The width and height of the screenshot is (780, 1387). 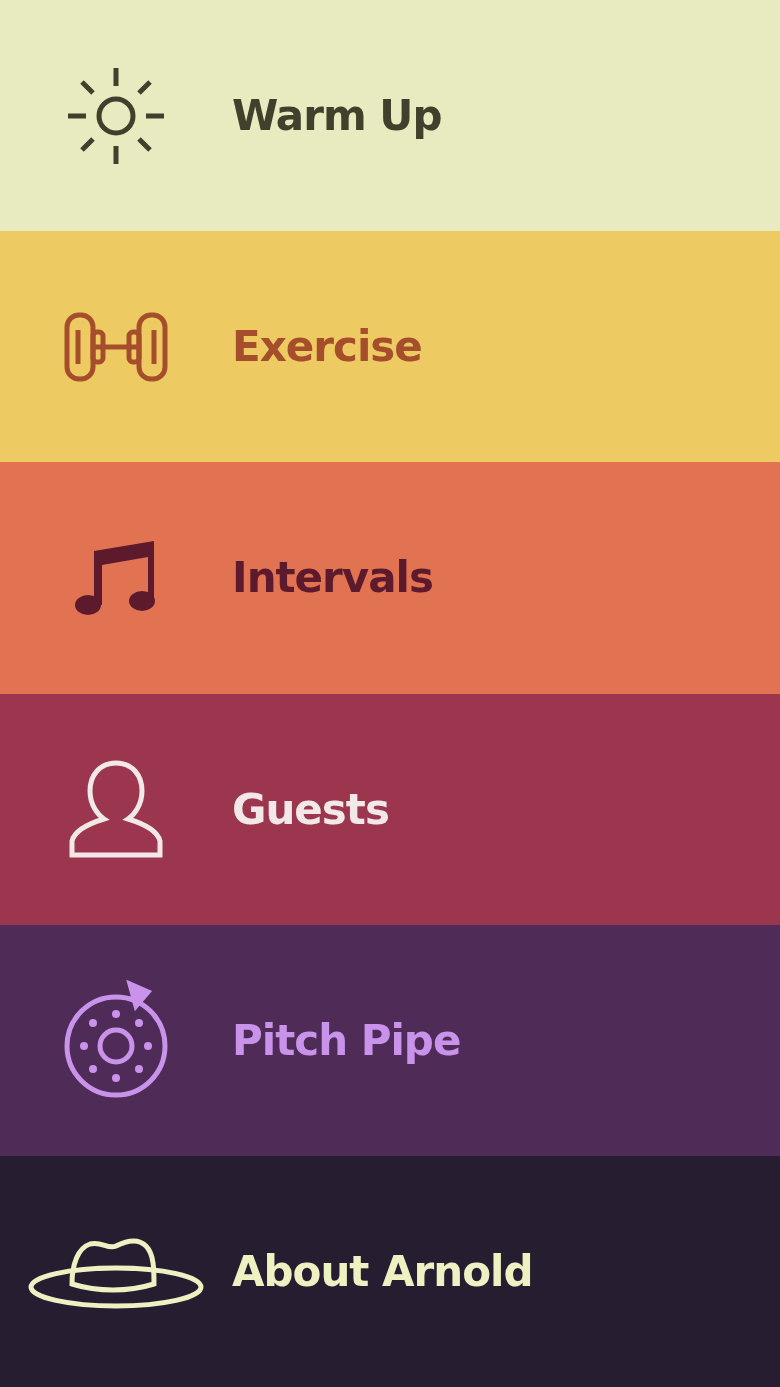 What do you see at coordinates (116, 346) in the screenshot?
I see `dumbbell-icon` at bounding box center [116, 346].